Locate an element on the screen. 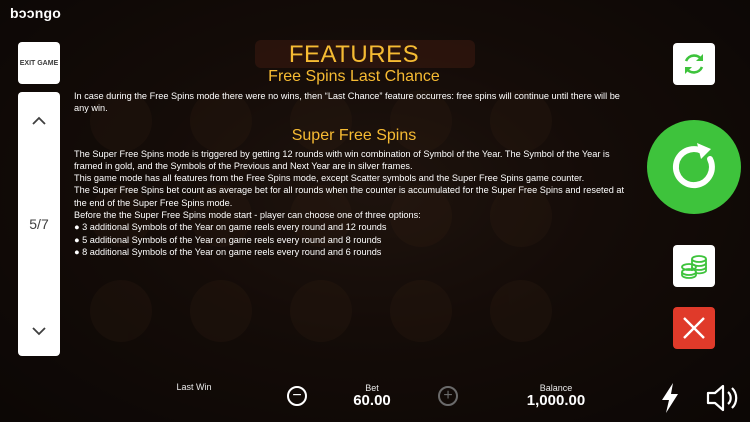  bet-increase-button: + is located at coordinates (448, 396).